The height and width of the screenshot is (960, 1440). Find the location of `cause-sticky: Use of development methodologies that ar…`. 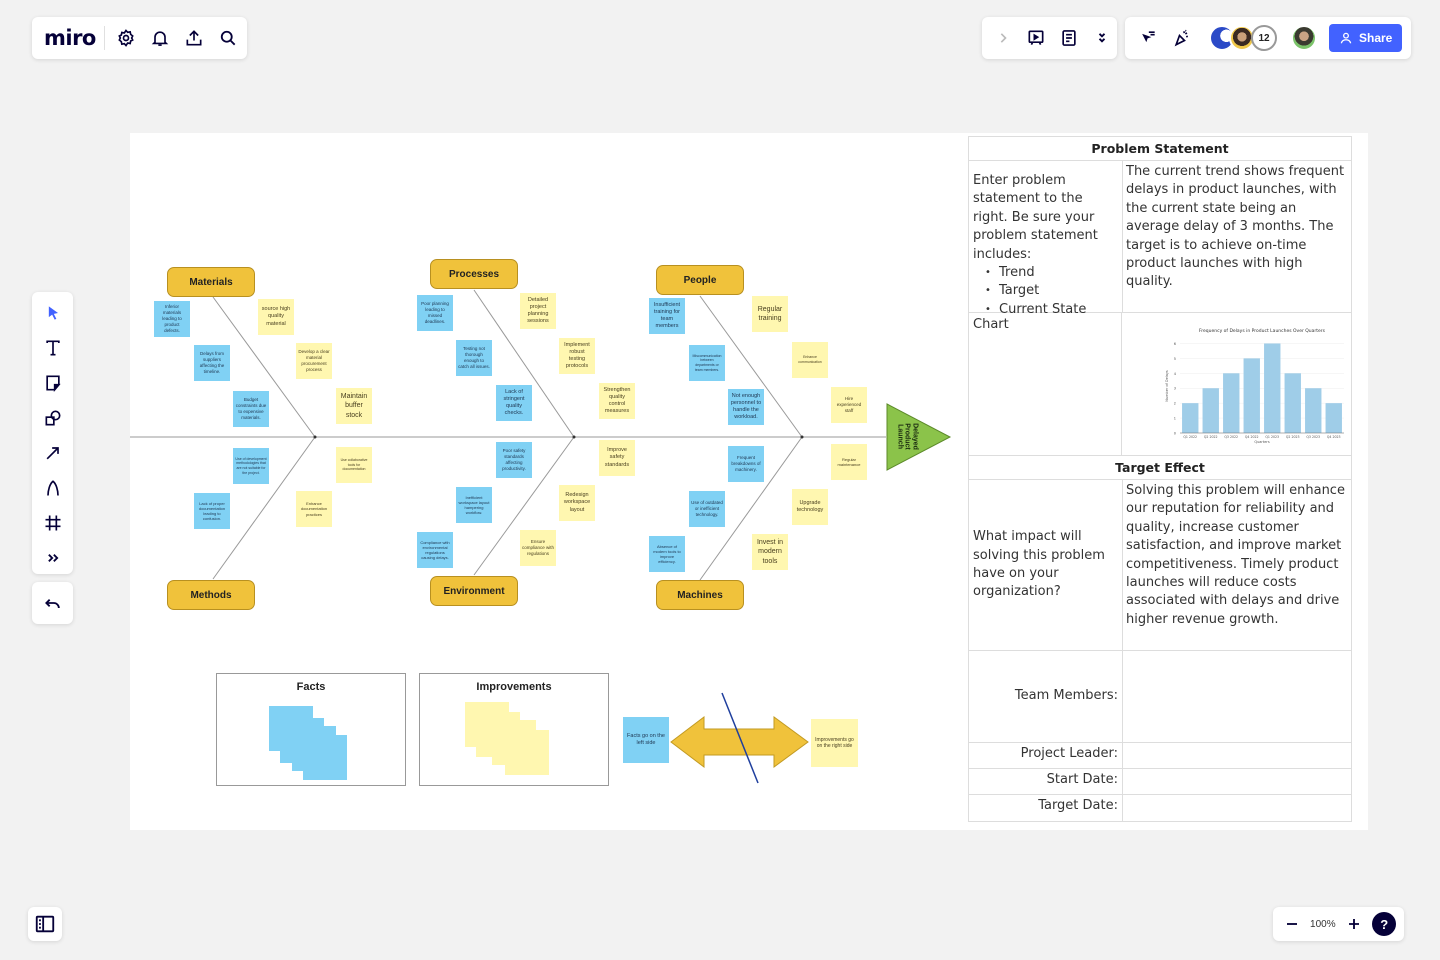

cause-sticky: Use of development methodologies that ar… is located at coordinates (251, 466).